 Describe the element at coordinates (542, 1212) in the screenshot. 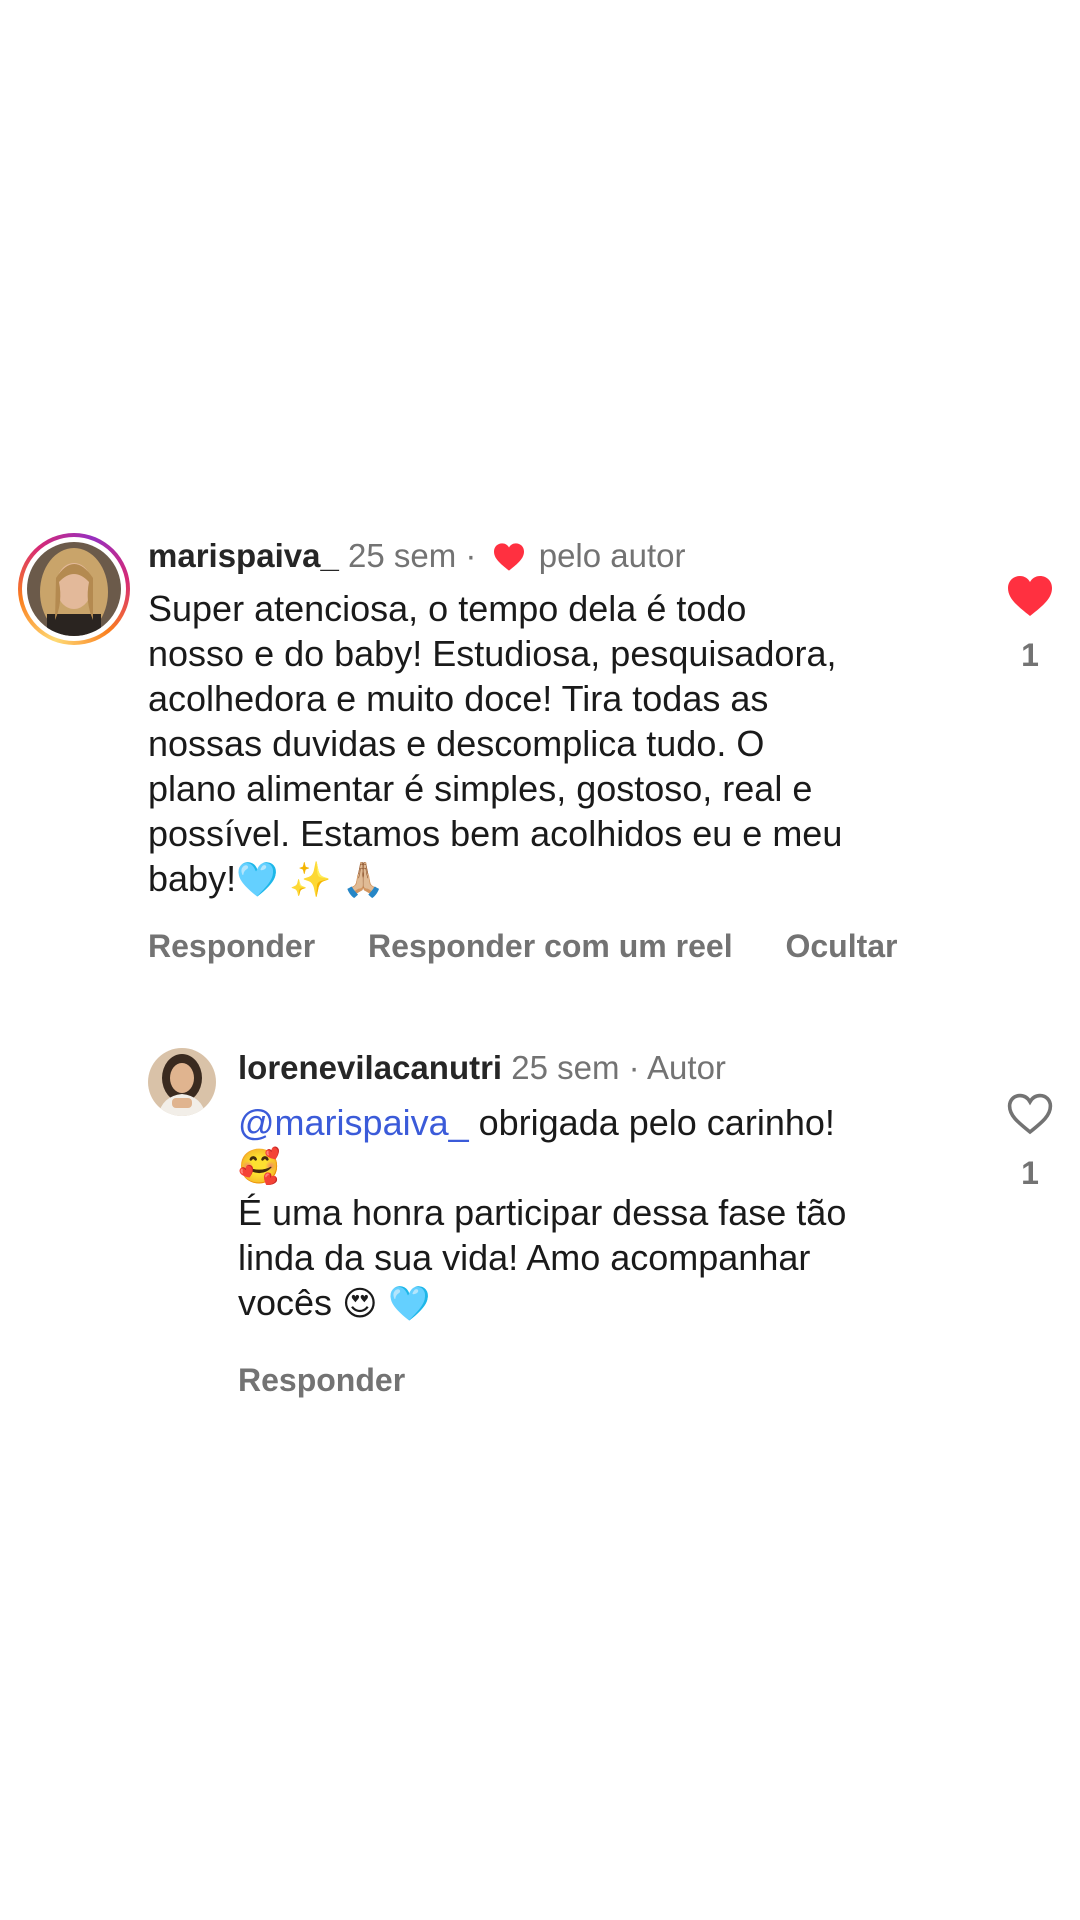

I see `comment-line: É uma honra participar dessa fase tão` at that location.